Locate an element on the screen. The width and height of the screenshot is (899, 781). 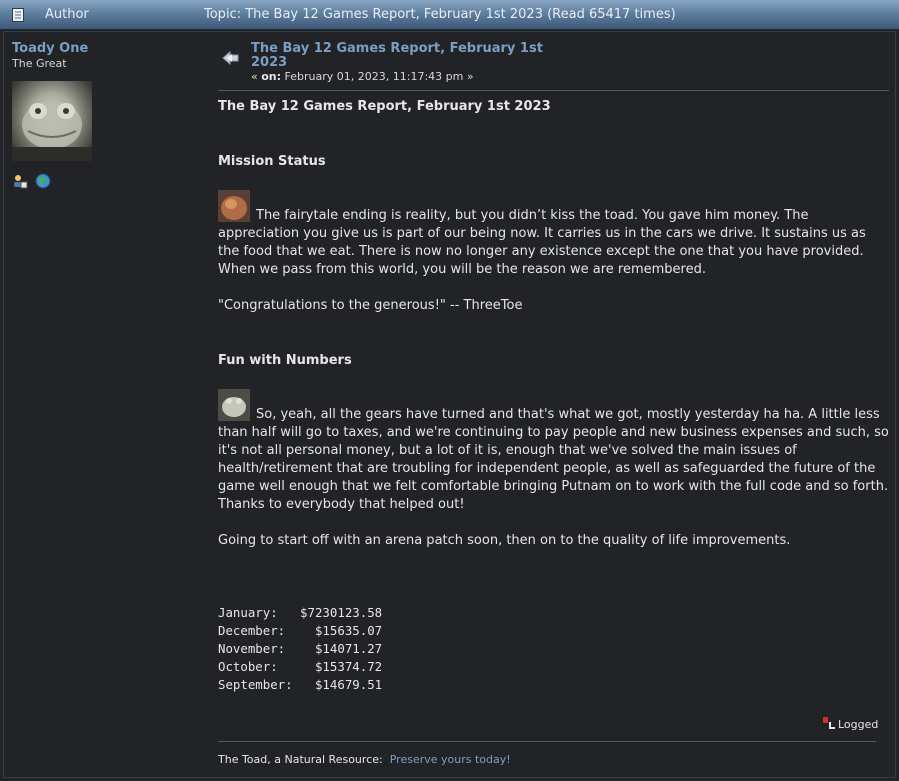
signature-divider is located at coordinates (547, 741).